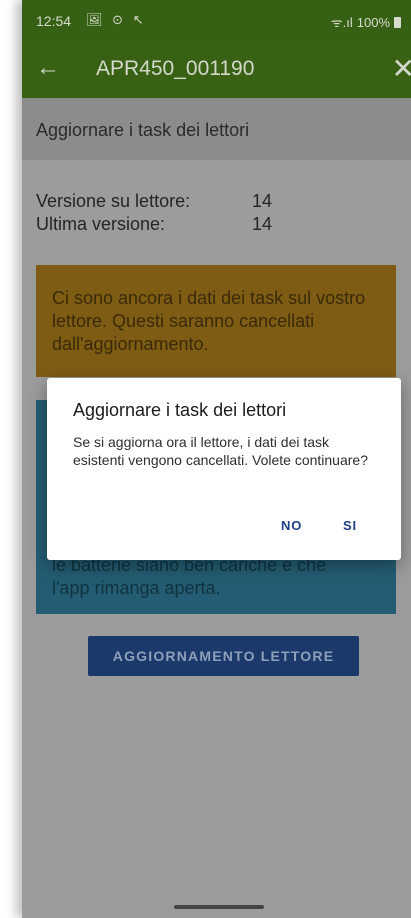 The image size is (411, 918). Describe the element at coordinates (291, 525) in the screenshot. I see `dialog-no-button: NO` at that location.